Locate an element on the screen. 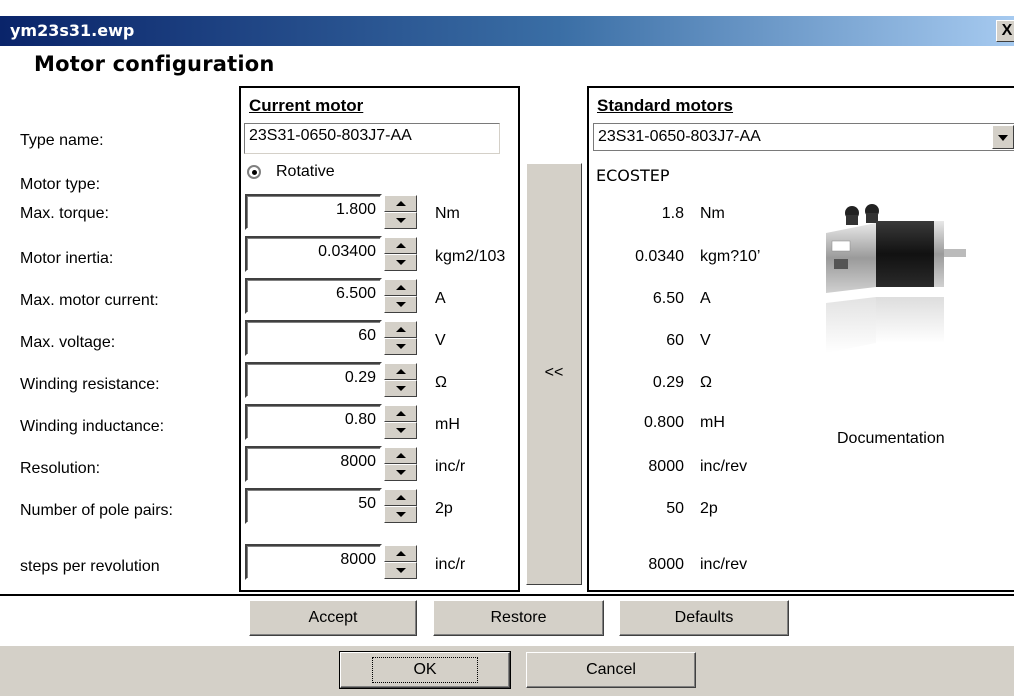  max-current-input: 6.500 is located at coordinates (313, 296).